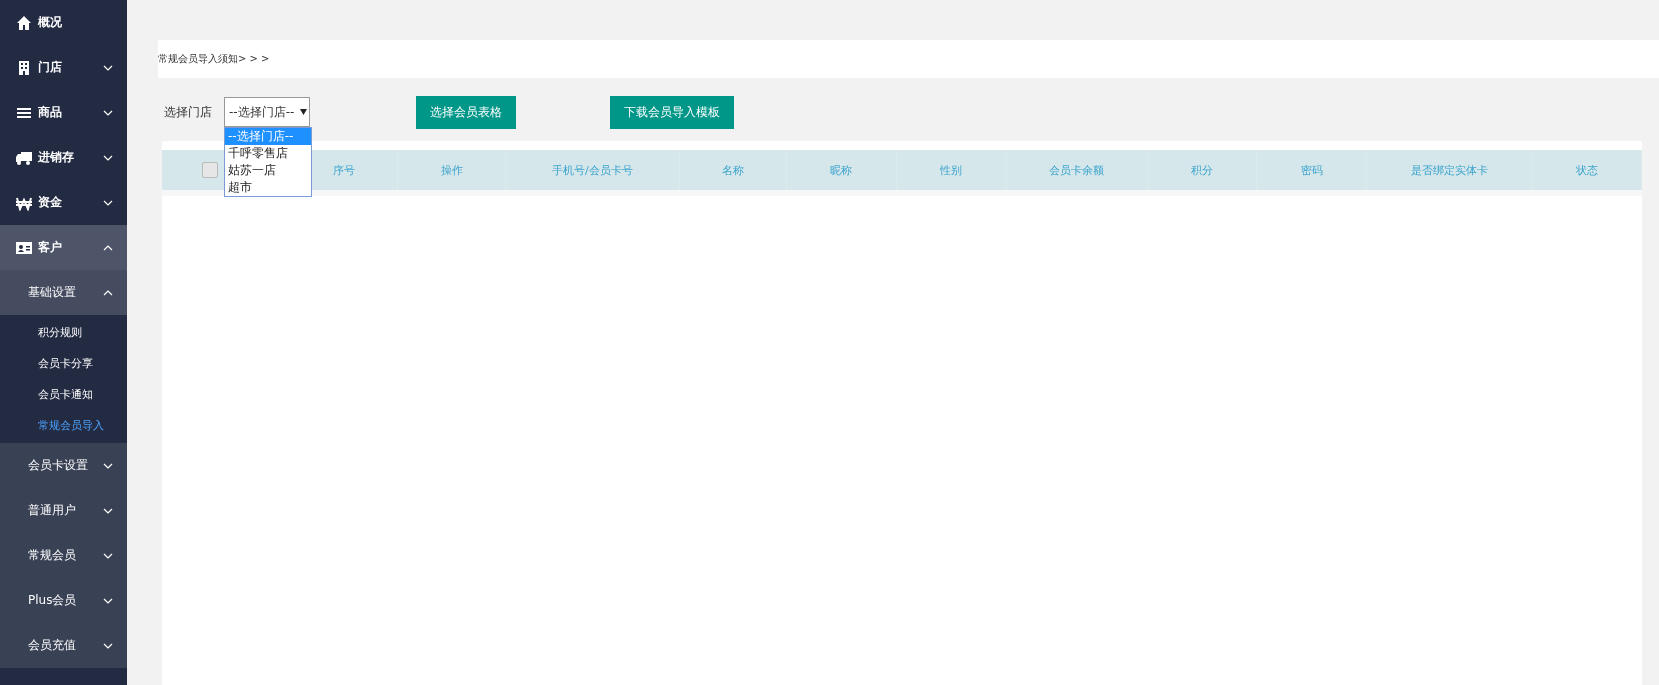  What do you see at coordinates (452, 170) in the screenshot?
I see `column-header: 操作` at bounding box center [452, 170].